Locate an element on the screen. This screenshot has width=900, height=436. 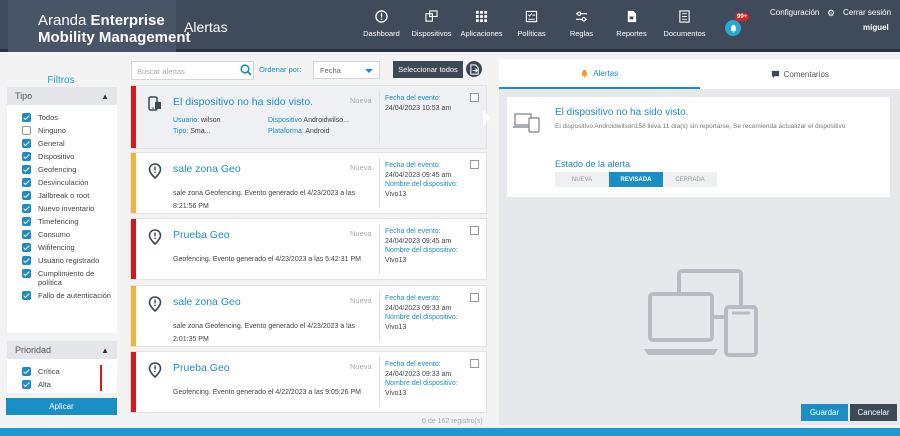
filter-item-label: Alta is located at coordinates (44, 384).